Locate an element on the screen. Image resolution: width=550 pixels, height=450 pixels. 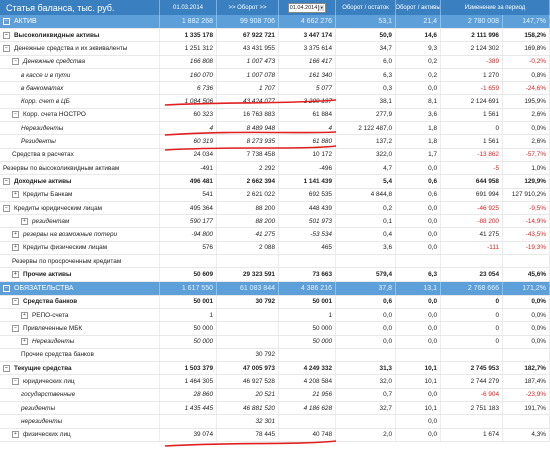
cell-value: 34,7 is located at coordinates (366, 48).